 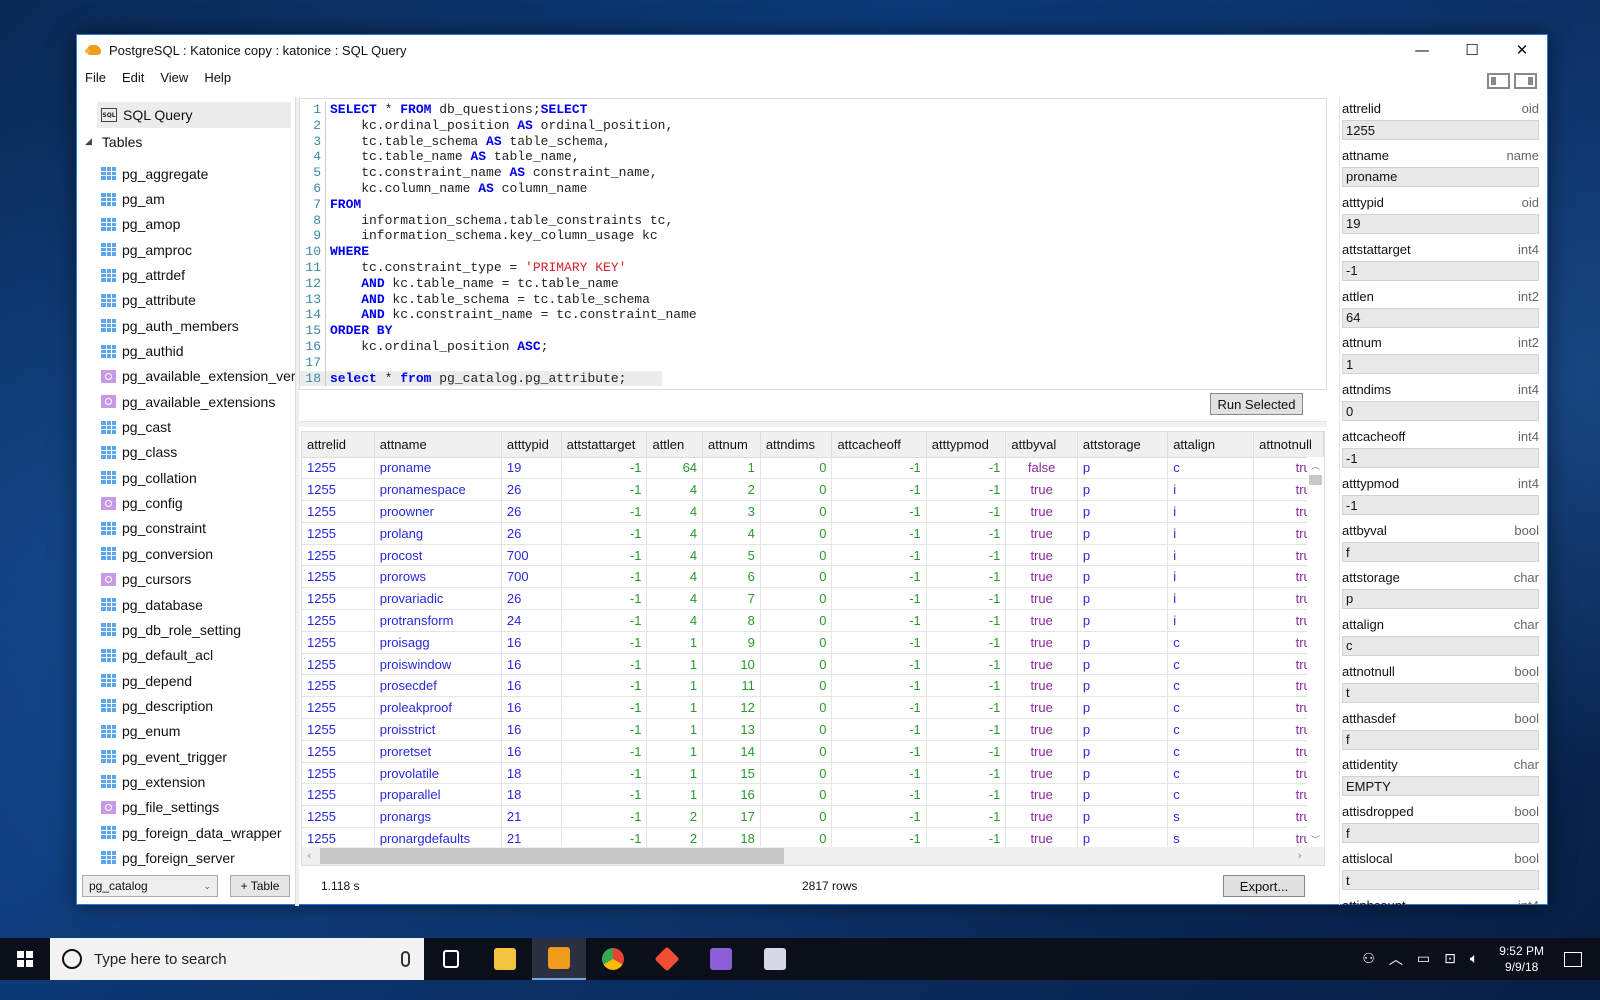 What do you see at coordinates (531, 620) in the screenshot?
I see `cell-atttypid: 24` at bounding box center [531, 620].